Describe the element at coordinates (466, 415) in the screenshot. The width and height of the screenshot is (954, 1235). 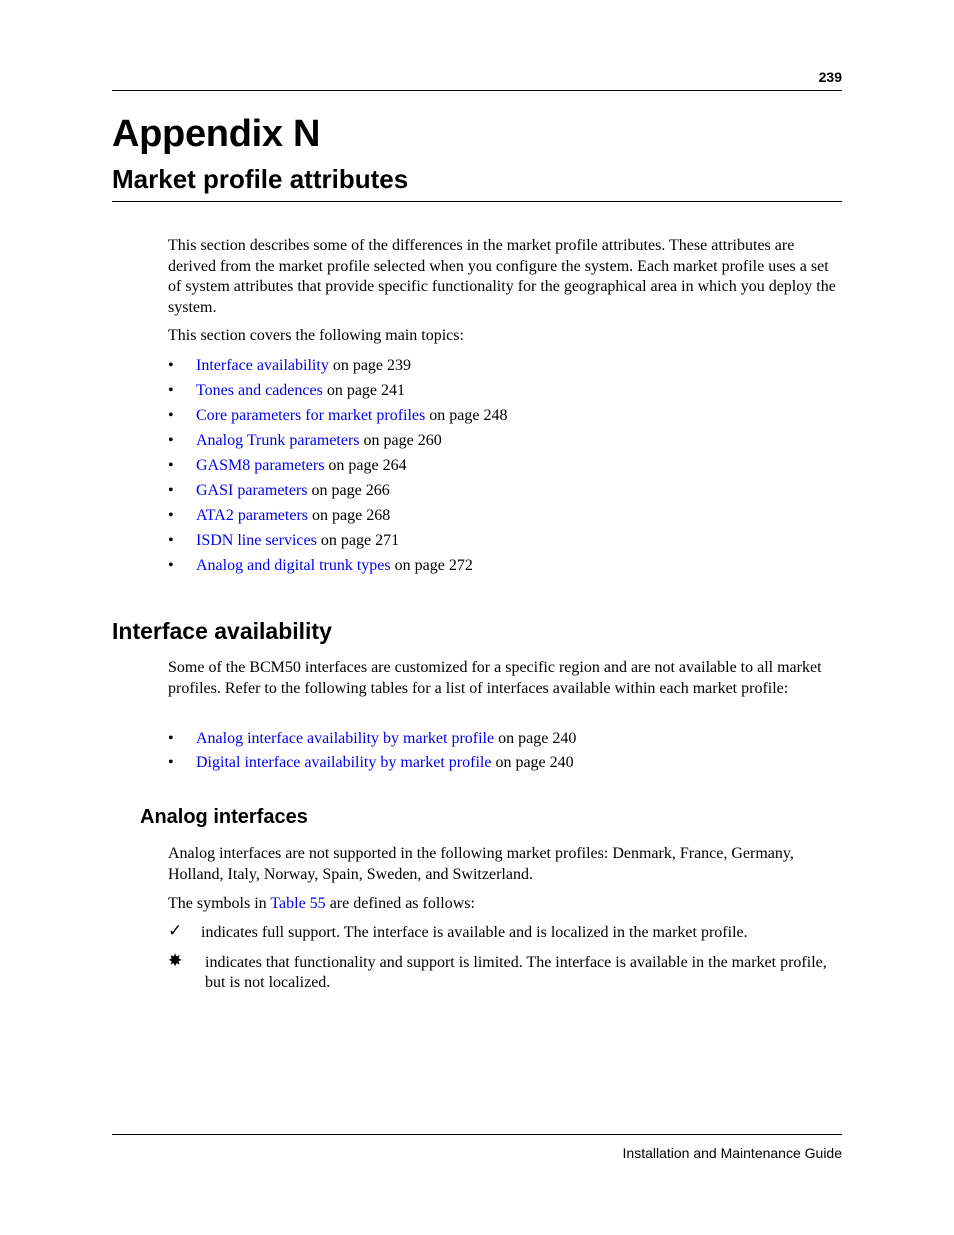
I see `topic-page: on page 248` at that location.